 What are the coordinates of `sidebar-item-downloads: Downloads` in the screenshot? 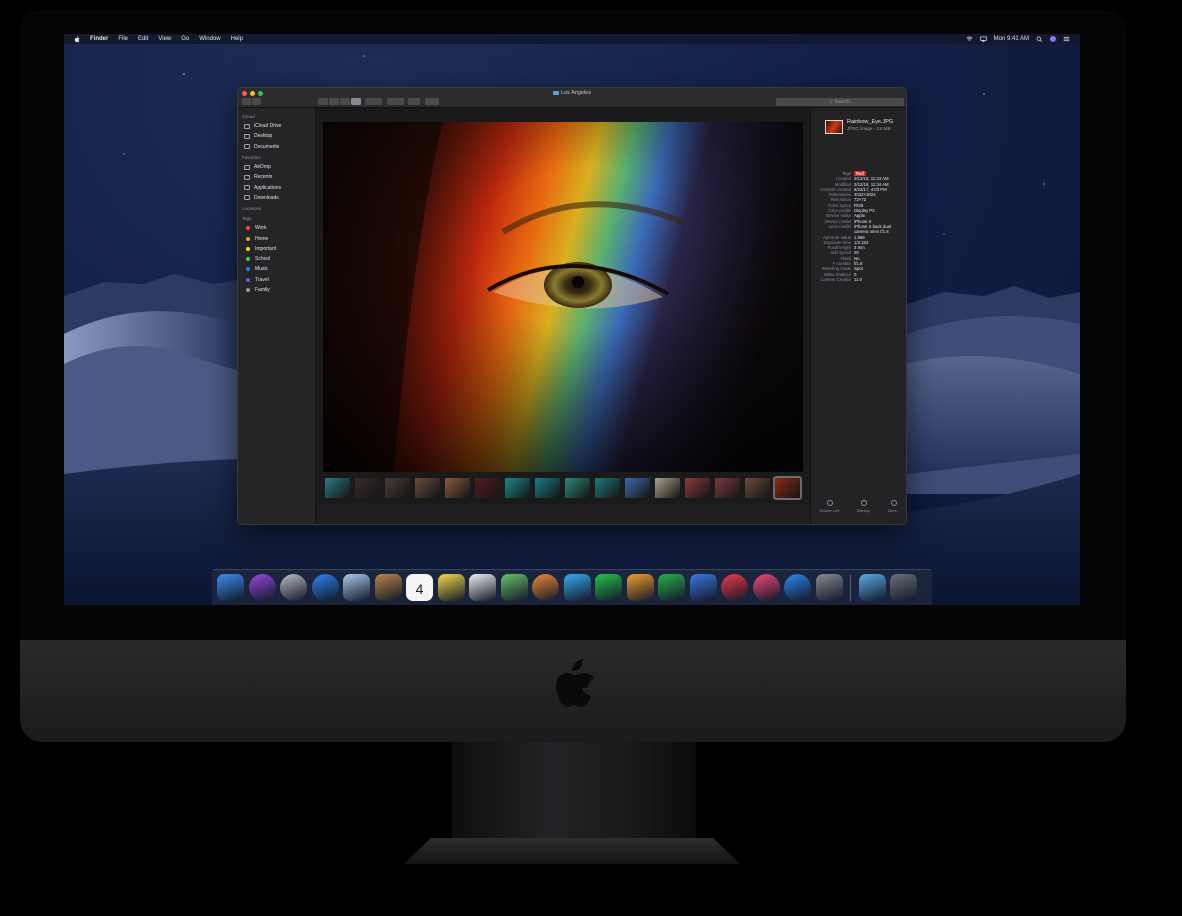 It's located at (276, 198).